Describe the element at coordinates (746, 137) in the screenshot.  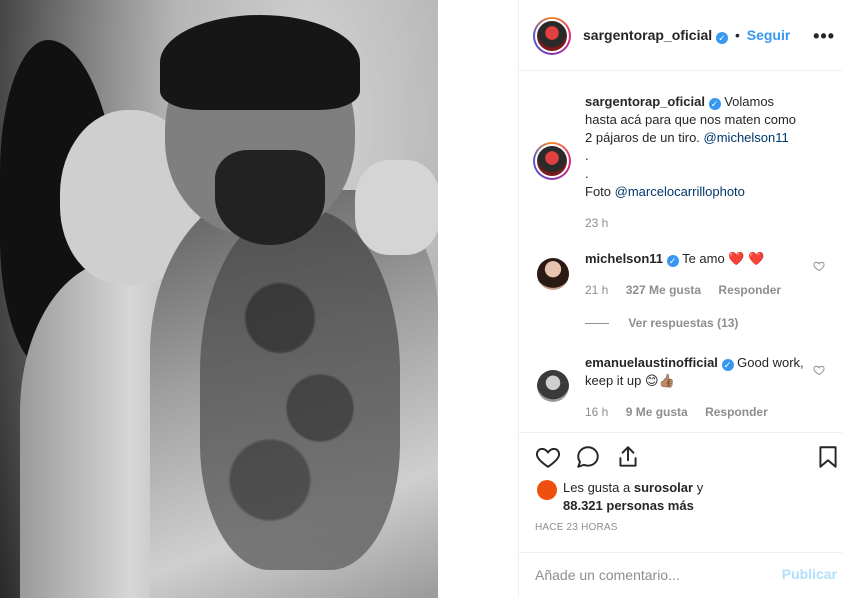
I see `caption-mention-link: @michelson11` at that location.